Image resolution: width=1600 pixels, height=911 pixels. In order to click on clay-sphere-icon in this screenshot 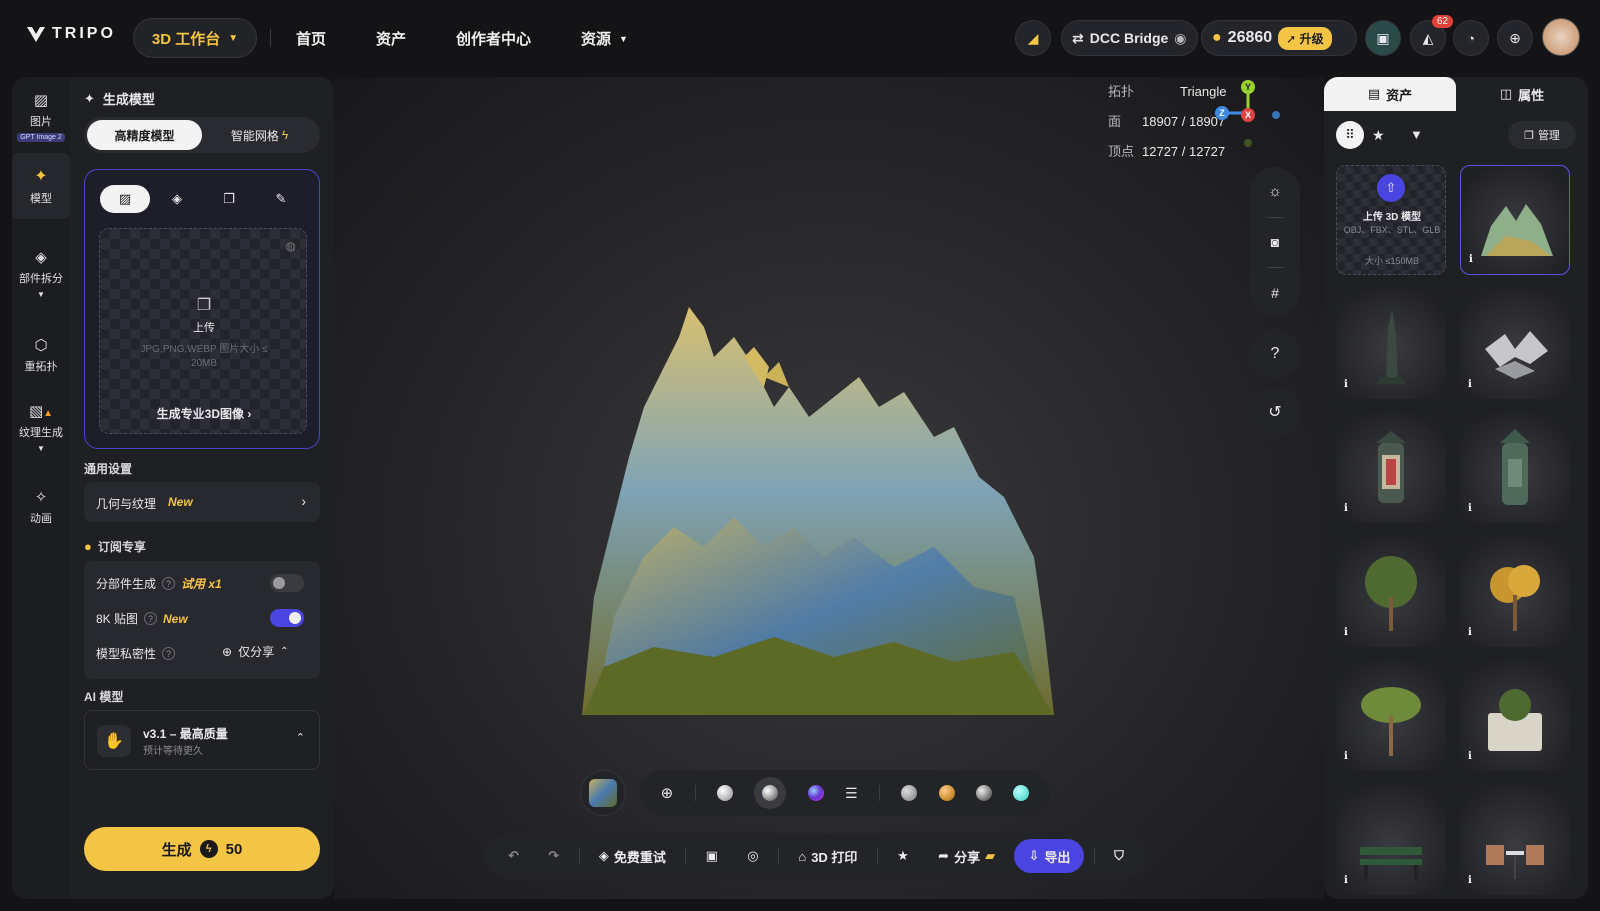, I will do `click(909, 793)`.